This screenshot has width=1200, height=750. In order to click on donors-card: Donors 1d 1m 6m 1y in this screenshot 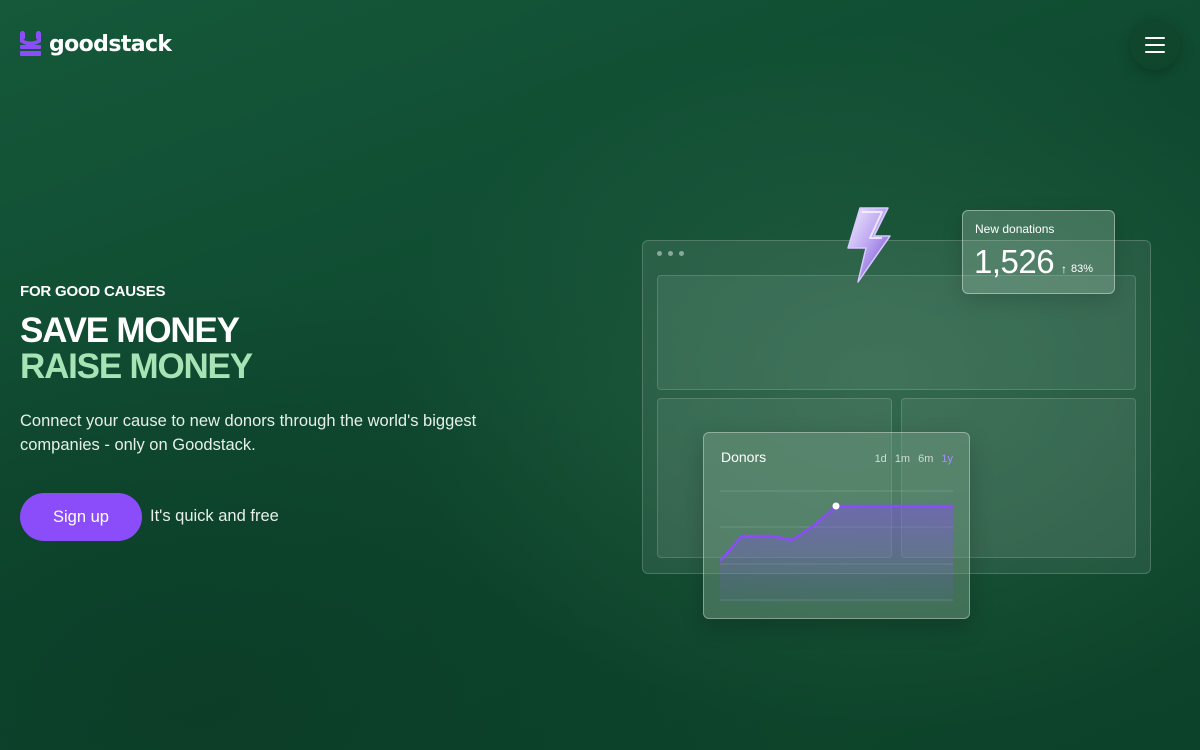, I will do `click(836, 525)`.